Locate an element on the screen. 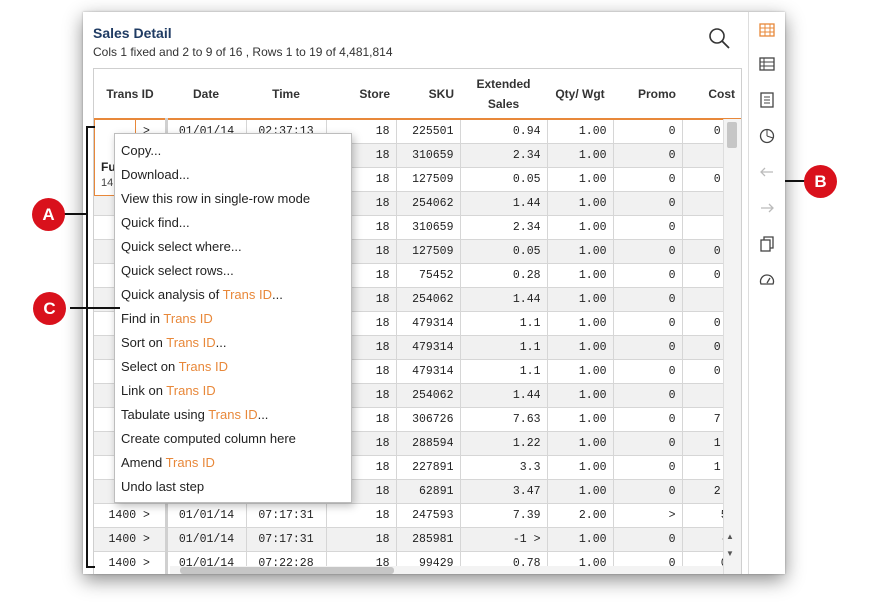 Image resolution: width=875 pixels, height=612 pixels. menu-item-create-computed-column: Create computed column here is located at coordinates (208, 438).